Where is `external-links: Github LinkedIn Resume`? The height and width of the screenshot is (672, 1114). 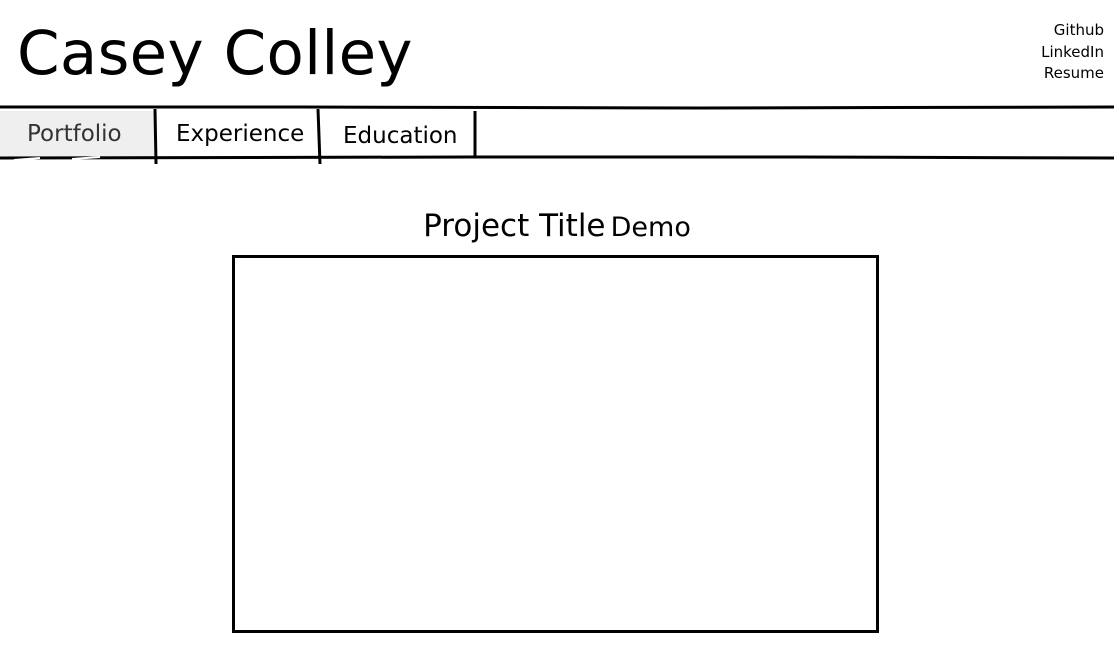
external-links: Github LinkedIn Resume is located at coordinates (1072, 52).